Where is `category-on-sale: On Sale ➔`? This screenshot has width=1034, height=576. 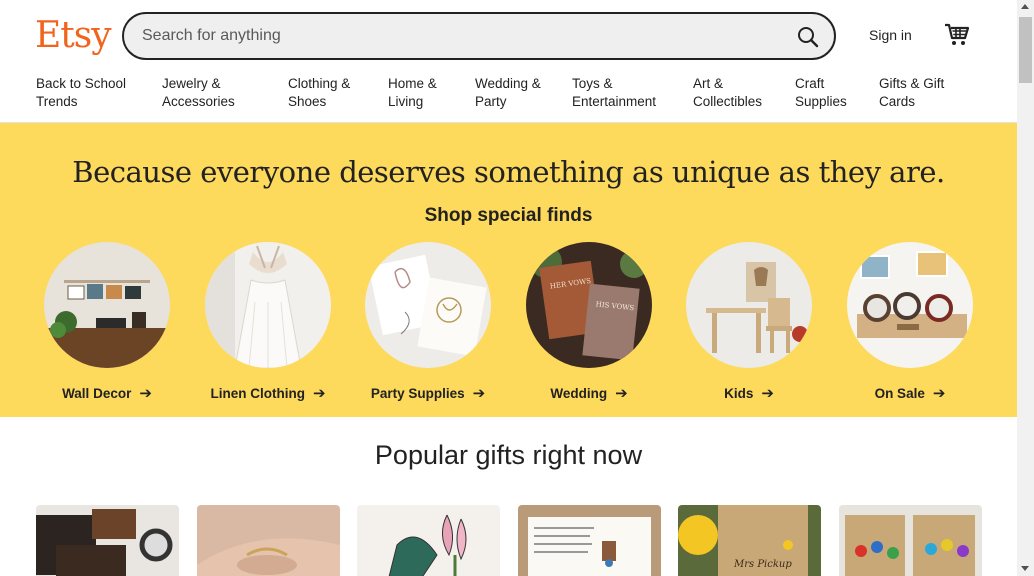 category-on-sale: On Sale ➔ is located at coordinates (910, 322).